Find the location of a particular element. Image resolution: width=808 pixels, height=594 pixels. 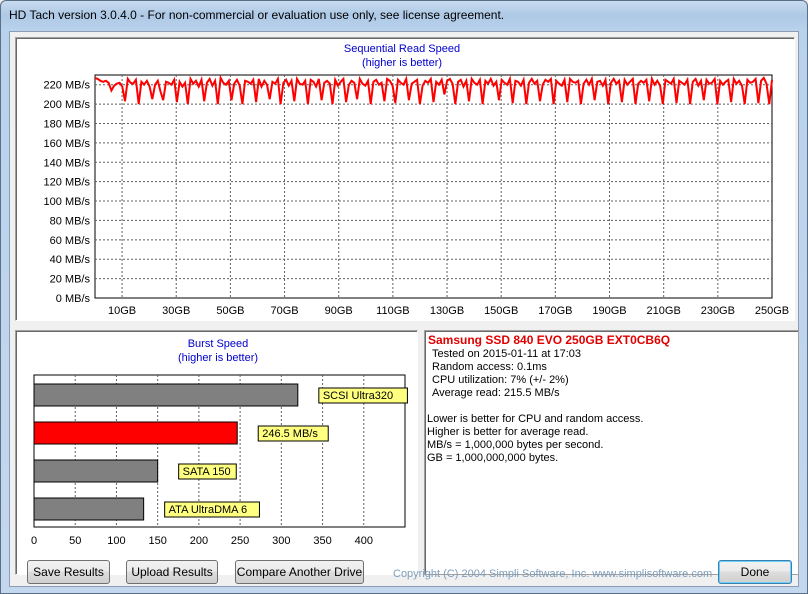

sequential-x-tick-label: 250GB is located at coordinates (772, 311).